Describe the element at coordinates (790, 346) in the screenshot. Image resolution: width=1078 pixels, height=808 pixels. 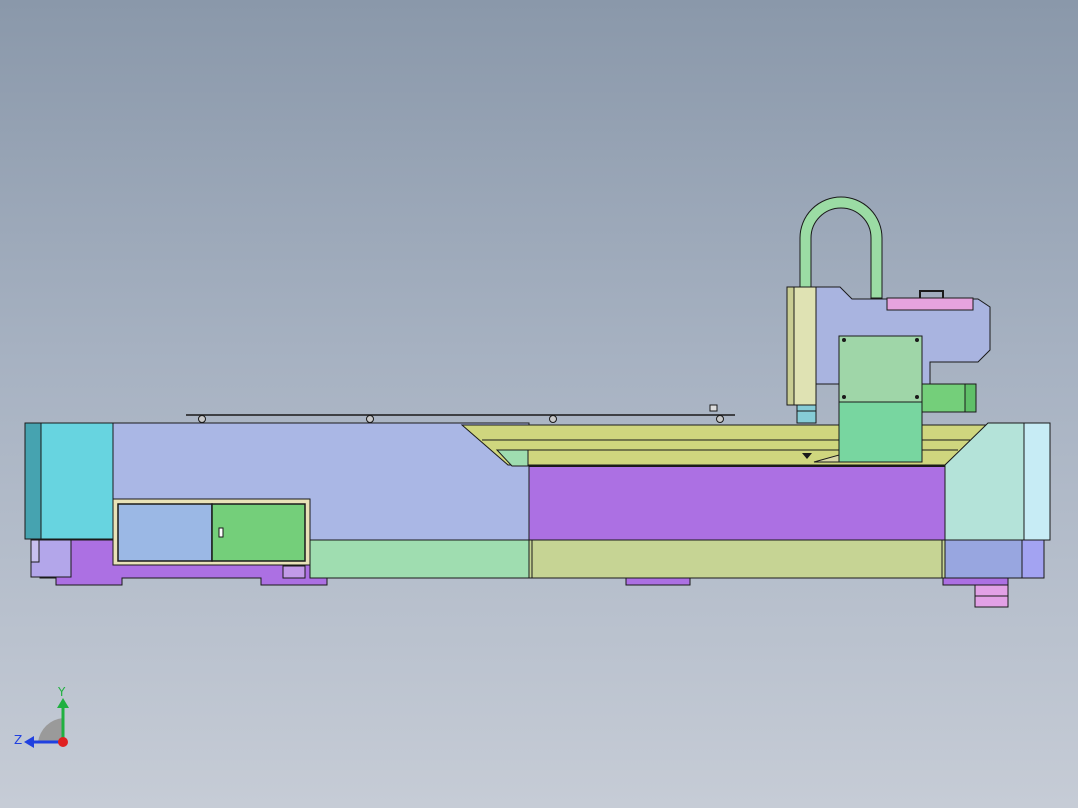
I see `spindle-column-edge` at that location.